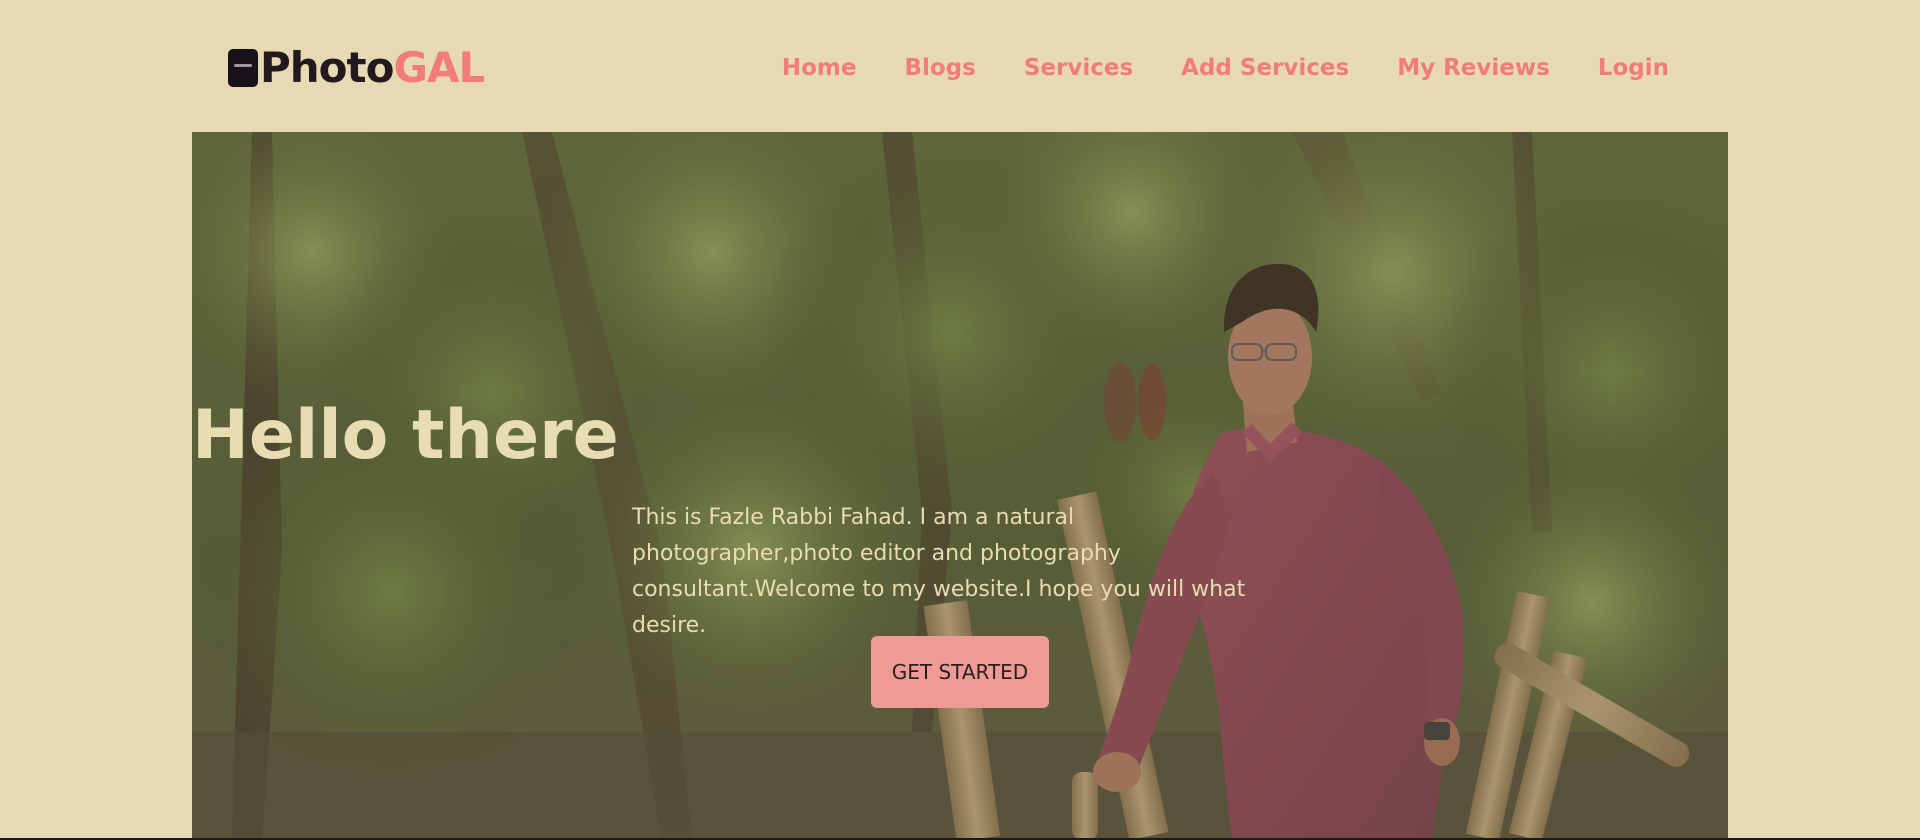 This screenshot has height=840, width=1920. What do you see at coordinates (1265, 68) in the screenshot?
I see `nav-add-services: Add Services` at bounding box center [1265, 68].